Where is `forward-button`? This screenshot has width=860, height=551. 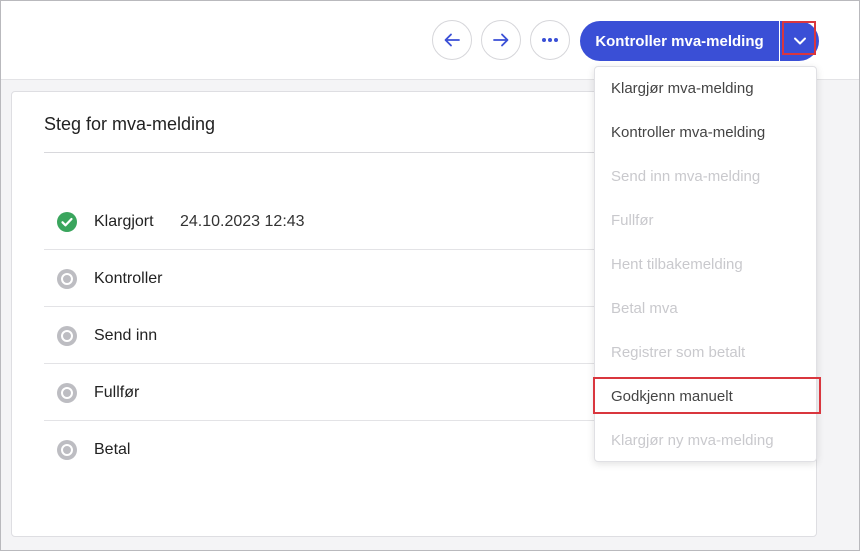
forward-button is located at coordinates (501, 40).